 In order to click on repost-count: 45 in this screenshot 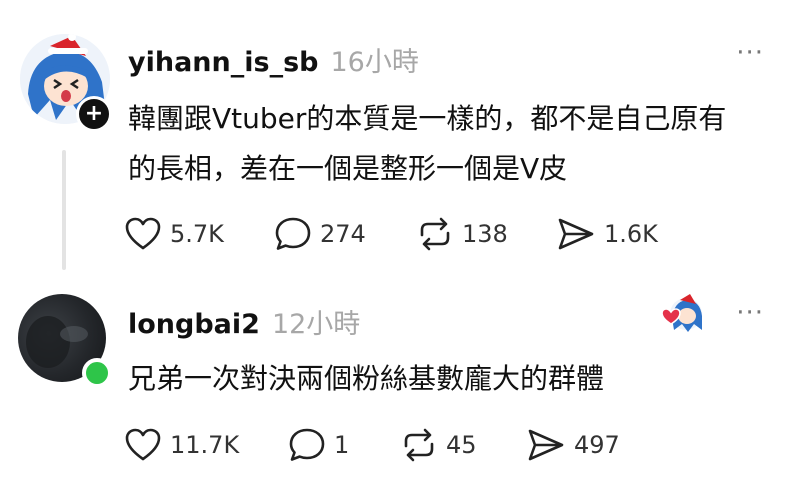, I will do `click(461, 445)`.